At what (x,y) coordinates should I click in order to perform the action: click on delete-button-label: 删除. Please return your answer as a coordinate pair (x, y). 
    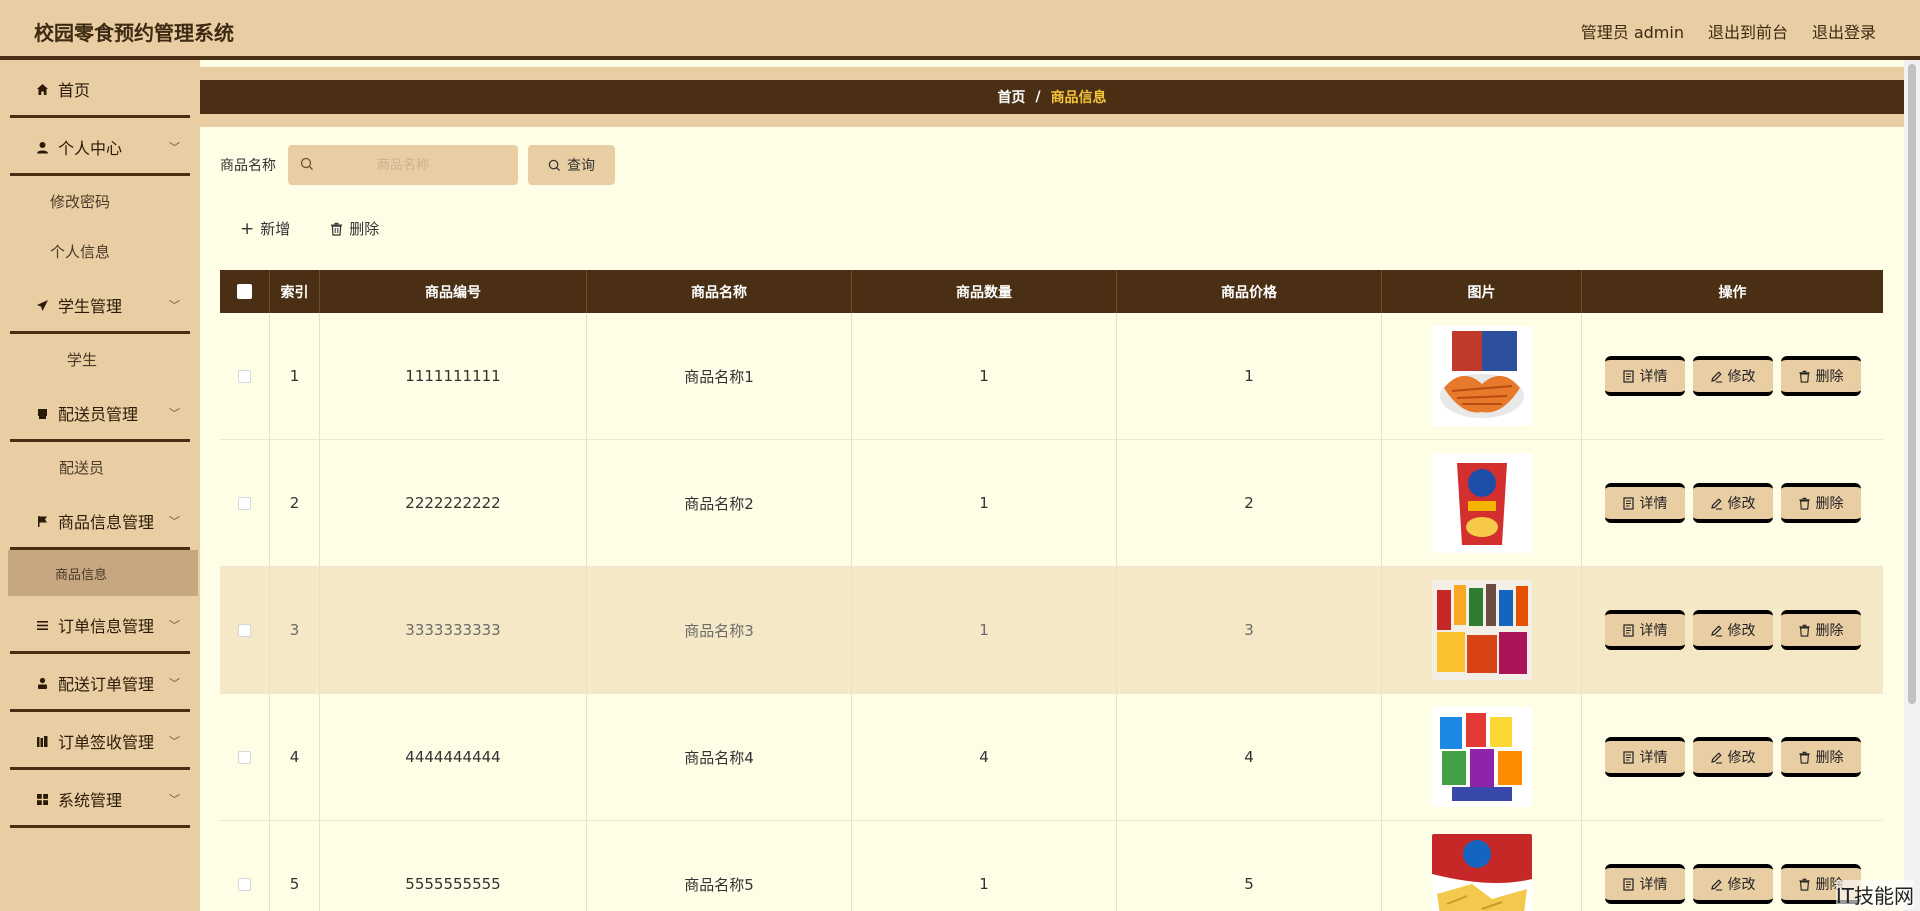
    Looking at the image, I should click on (1829, 631).